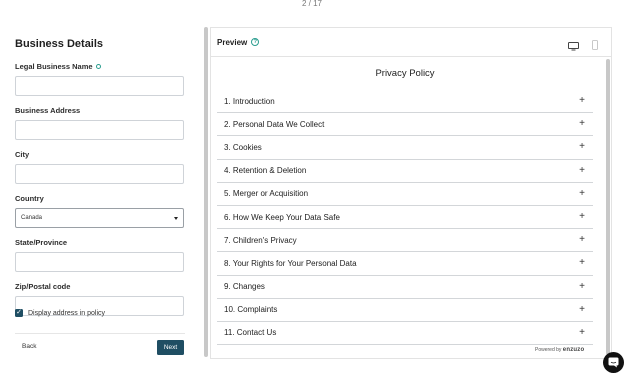 Image resolution: width=624 pixels, height=376 pixels. I want to click on field-business-address: Business Address, so click(100, 123).